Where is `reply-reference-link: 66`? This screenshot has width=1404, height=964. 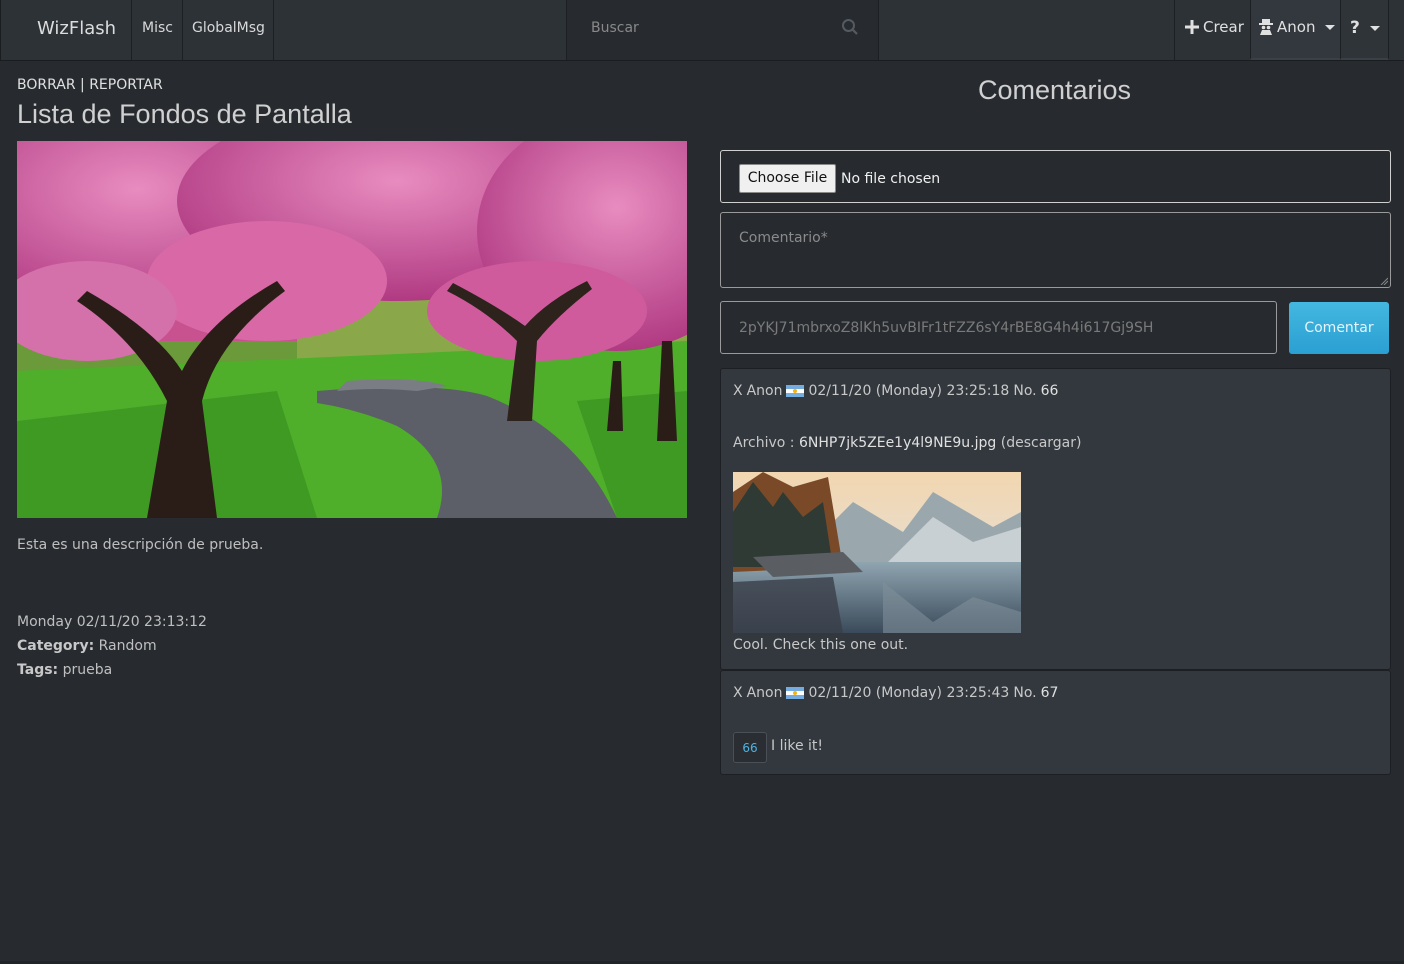 reply-reference-link: 66 is located at coordinates (750, 747).